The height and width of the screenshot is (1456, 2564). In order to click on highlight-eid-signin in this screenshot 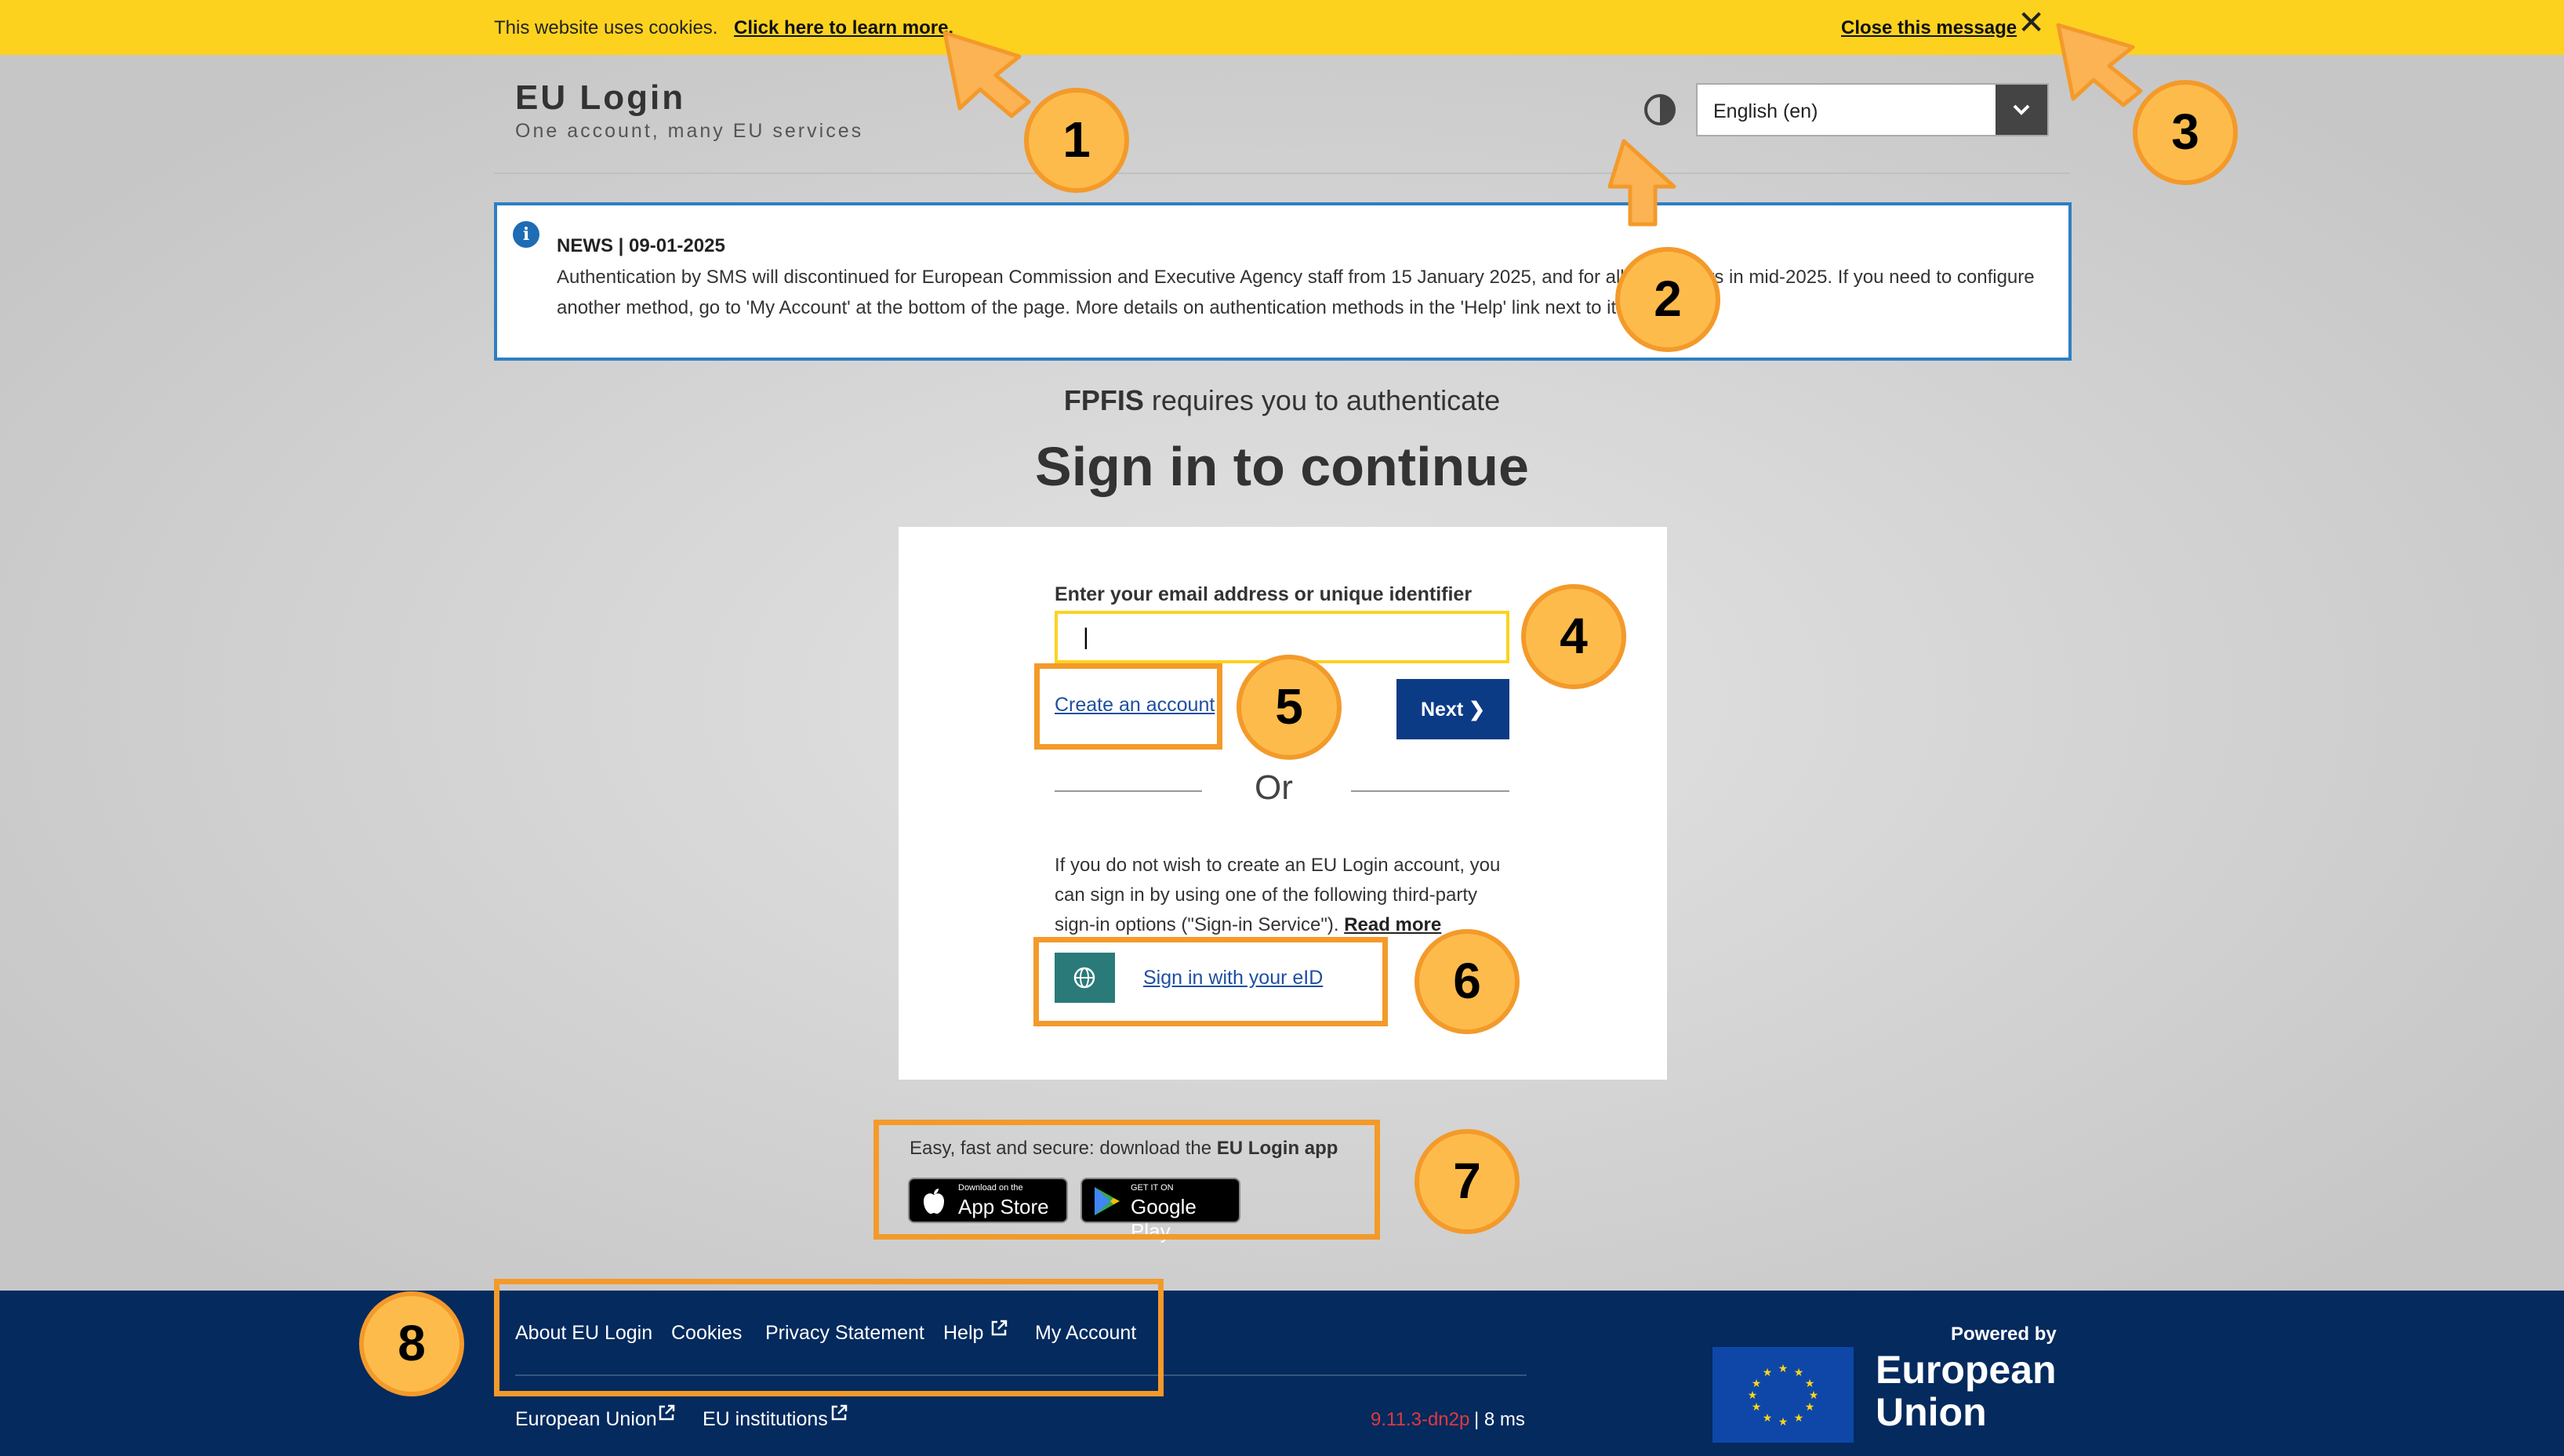, I will do `click(1210, 981)`.